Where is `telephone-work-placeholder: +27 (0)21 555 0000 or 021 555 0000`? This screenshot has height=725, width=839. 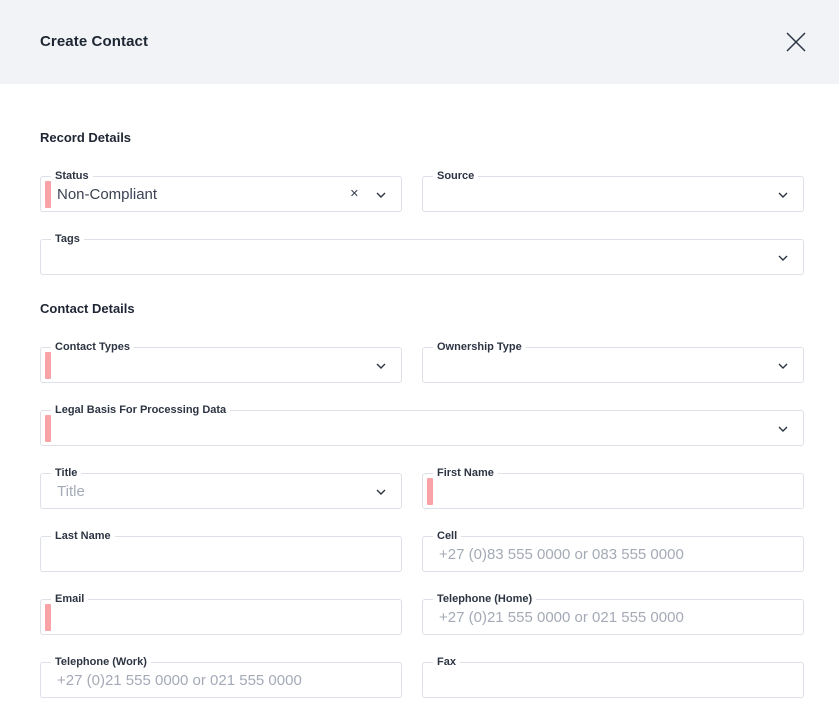 telephone-work-placeholder: +27 (0)21 555 0000 or 021 555 0000 is located at coordinates (179, 680).